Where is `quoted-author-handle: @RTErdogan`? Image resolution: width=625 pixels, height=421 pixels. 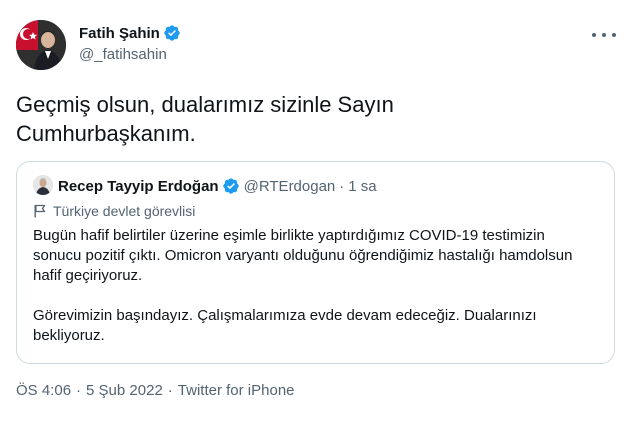 quoted-author-handle: @RTErdogan is located at coordinates (289, 186).